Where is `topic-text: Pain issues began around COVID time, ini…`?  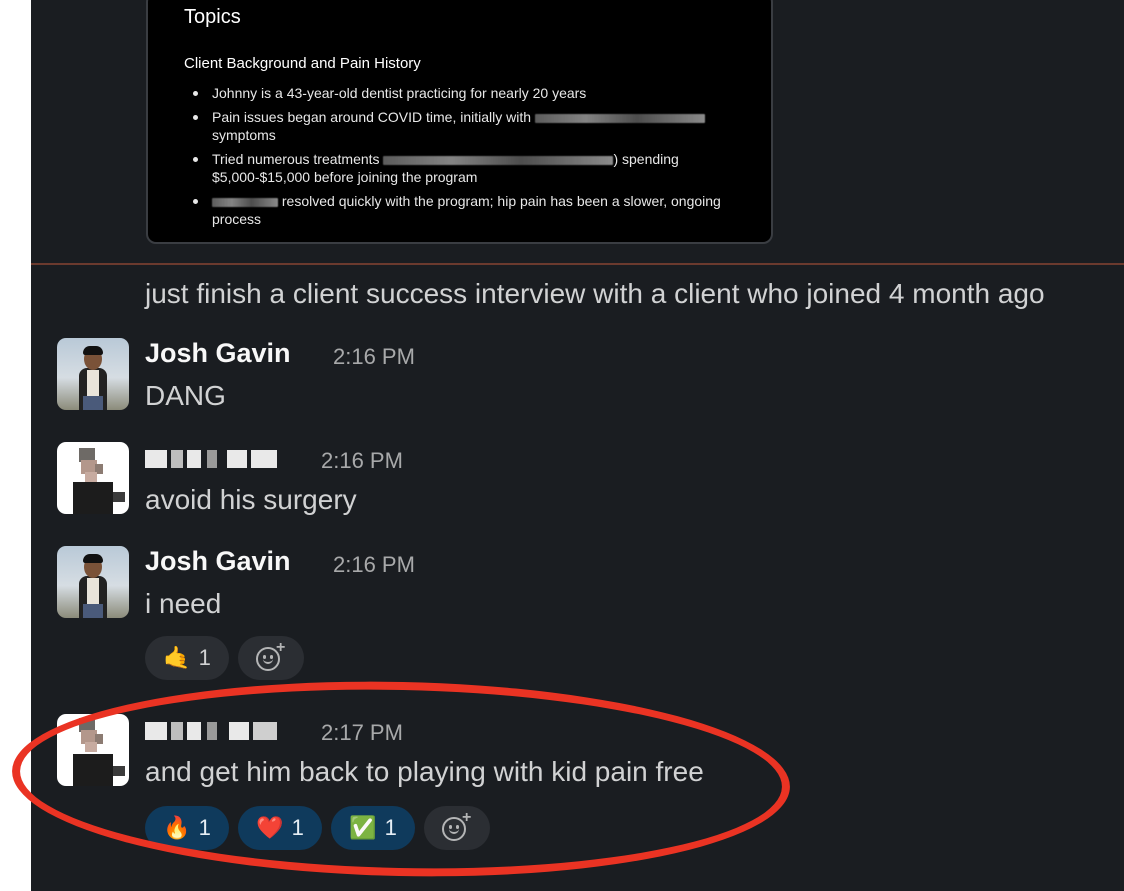
topic-text: Pain issues began around COVID time, ini… is located at coordinates (372, 117).